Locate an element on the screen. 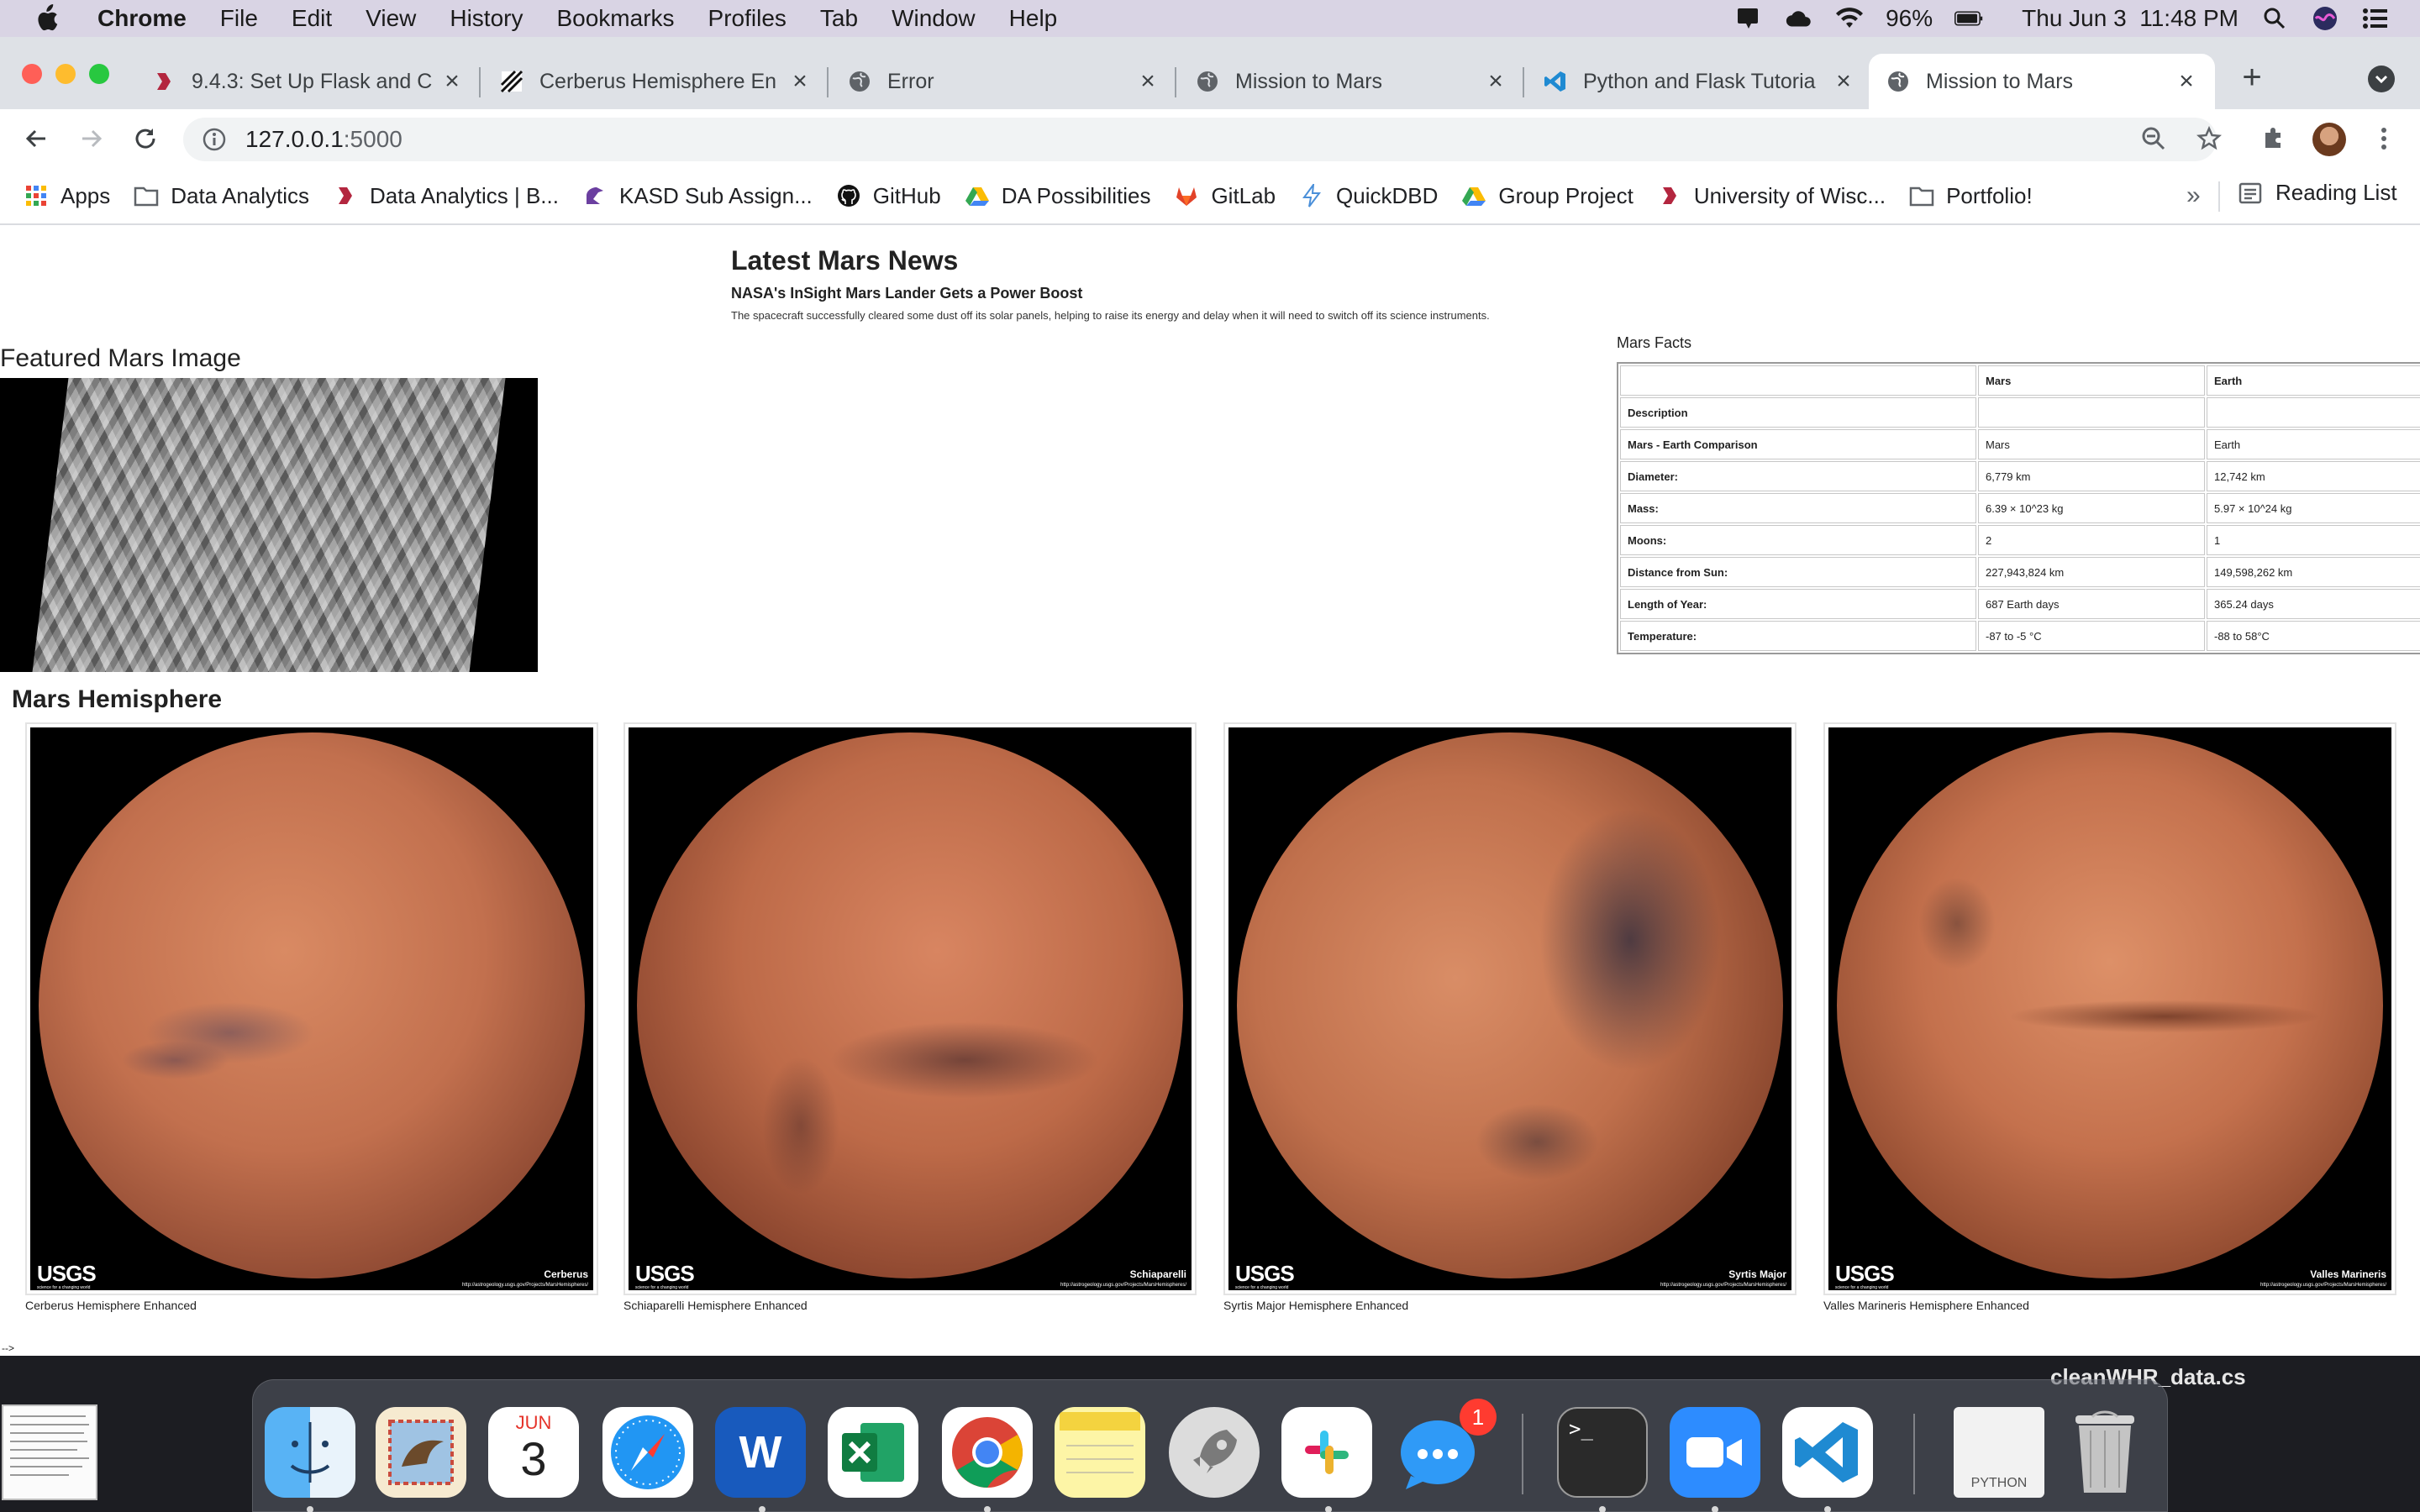  bookmark-github: GitHub is located at coordinates (889, 196).